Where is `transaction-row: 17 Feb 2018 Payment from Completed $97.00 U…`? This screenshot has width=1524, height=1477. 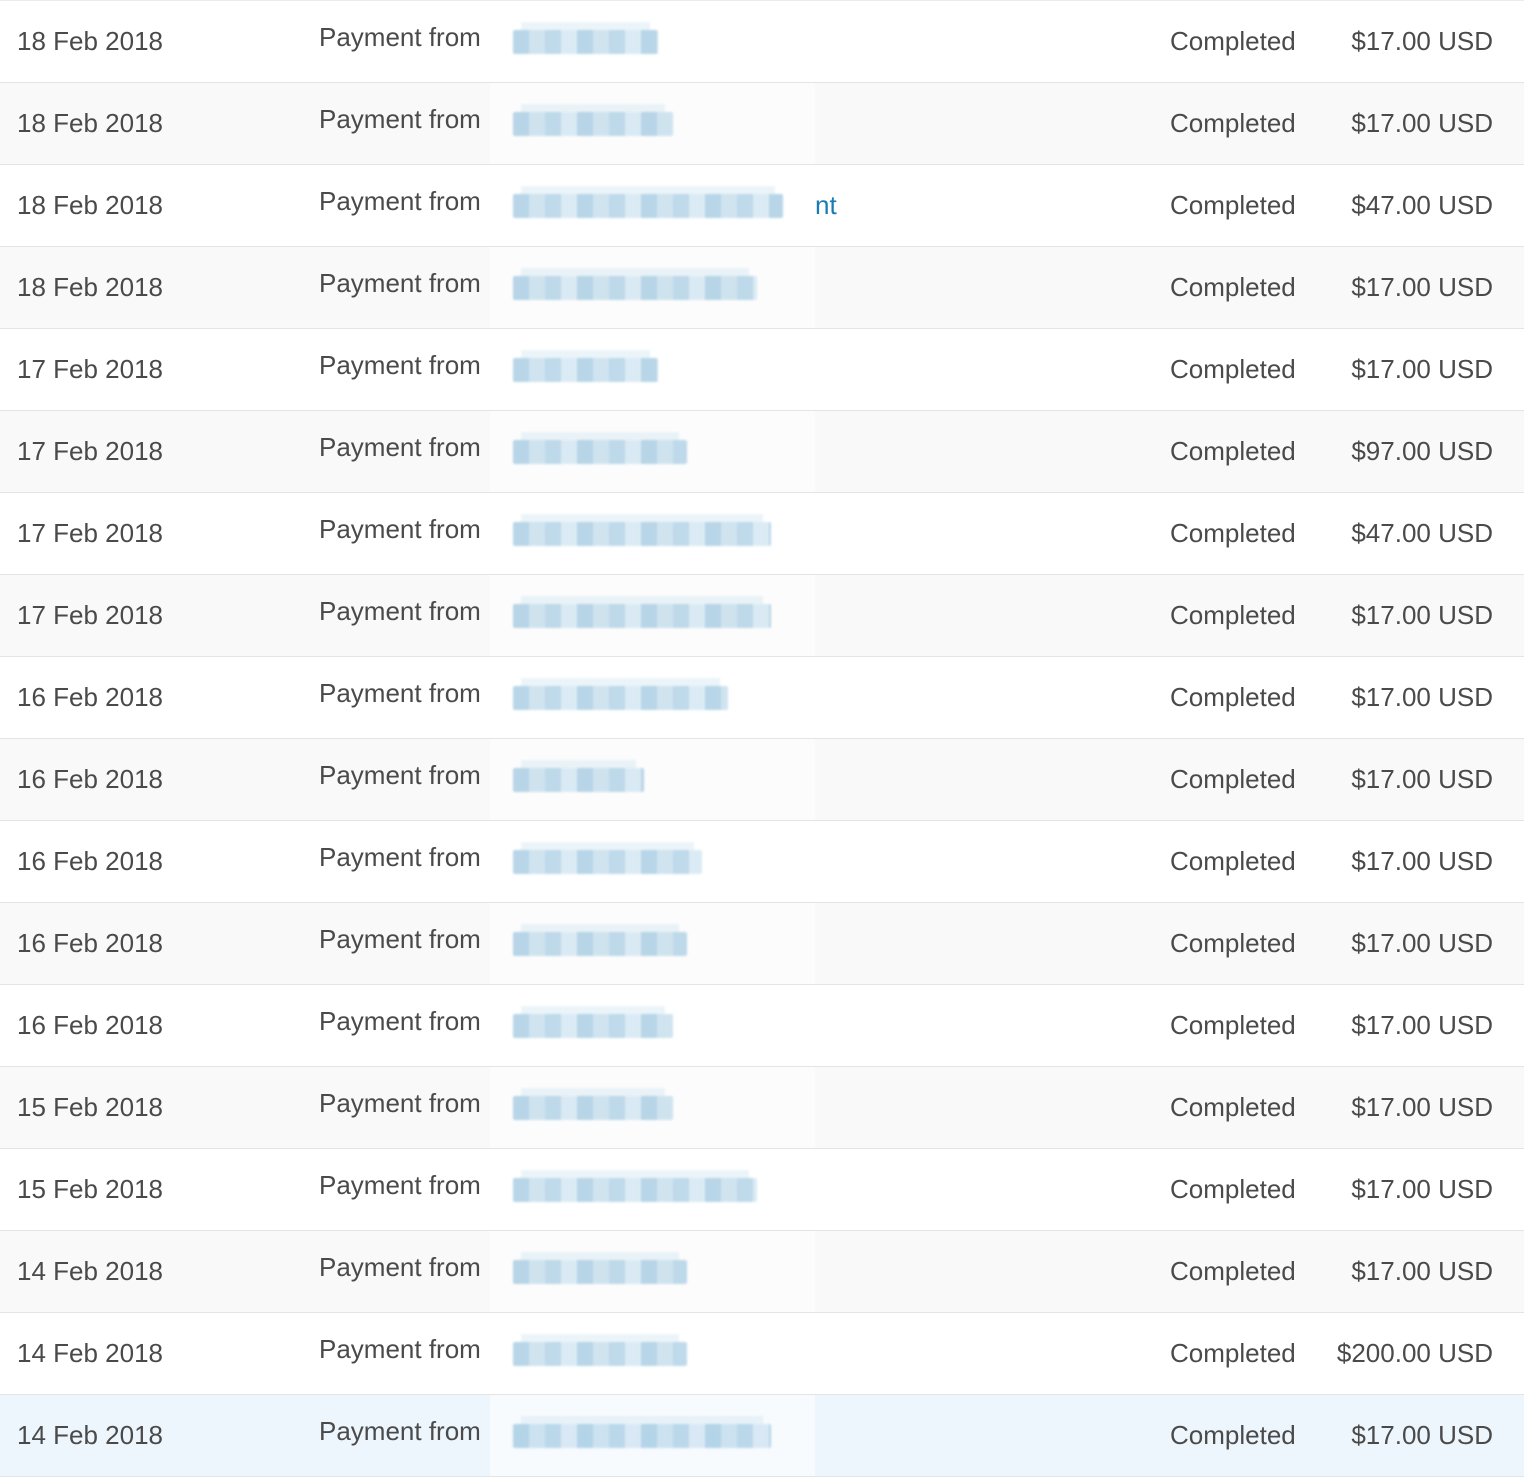 transaction-row: 17 Feb 2018 Payment from Completed $97.00 U… is located at coordinates (762, 452).